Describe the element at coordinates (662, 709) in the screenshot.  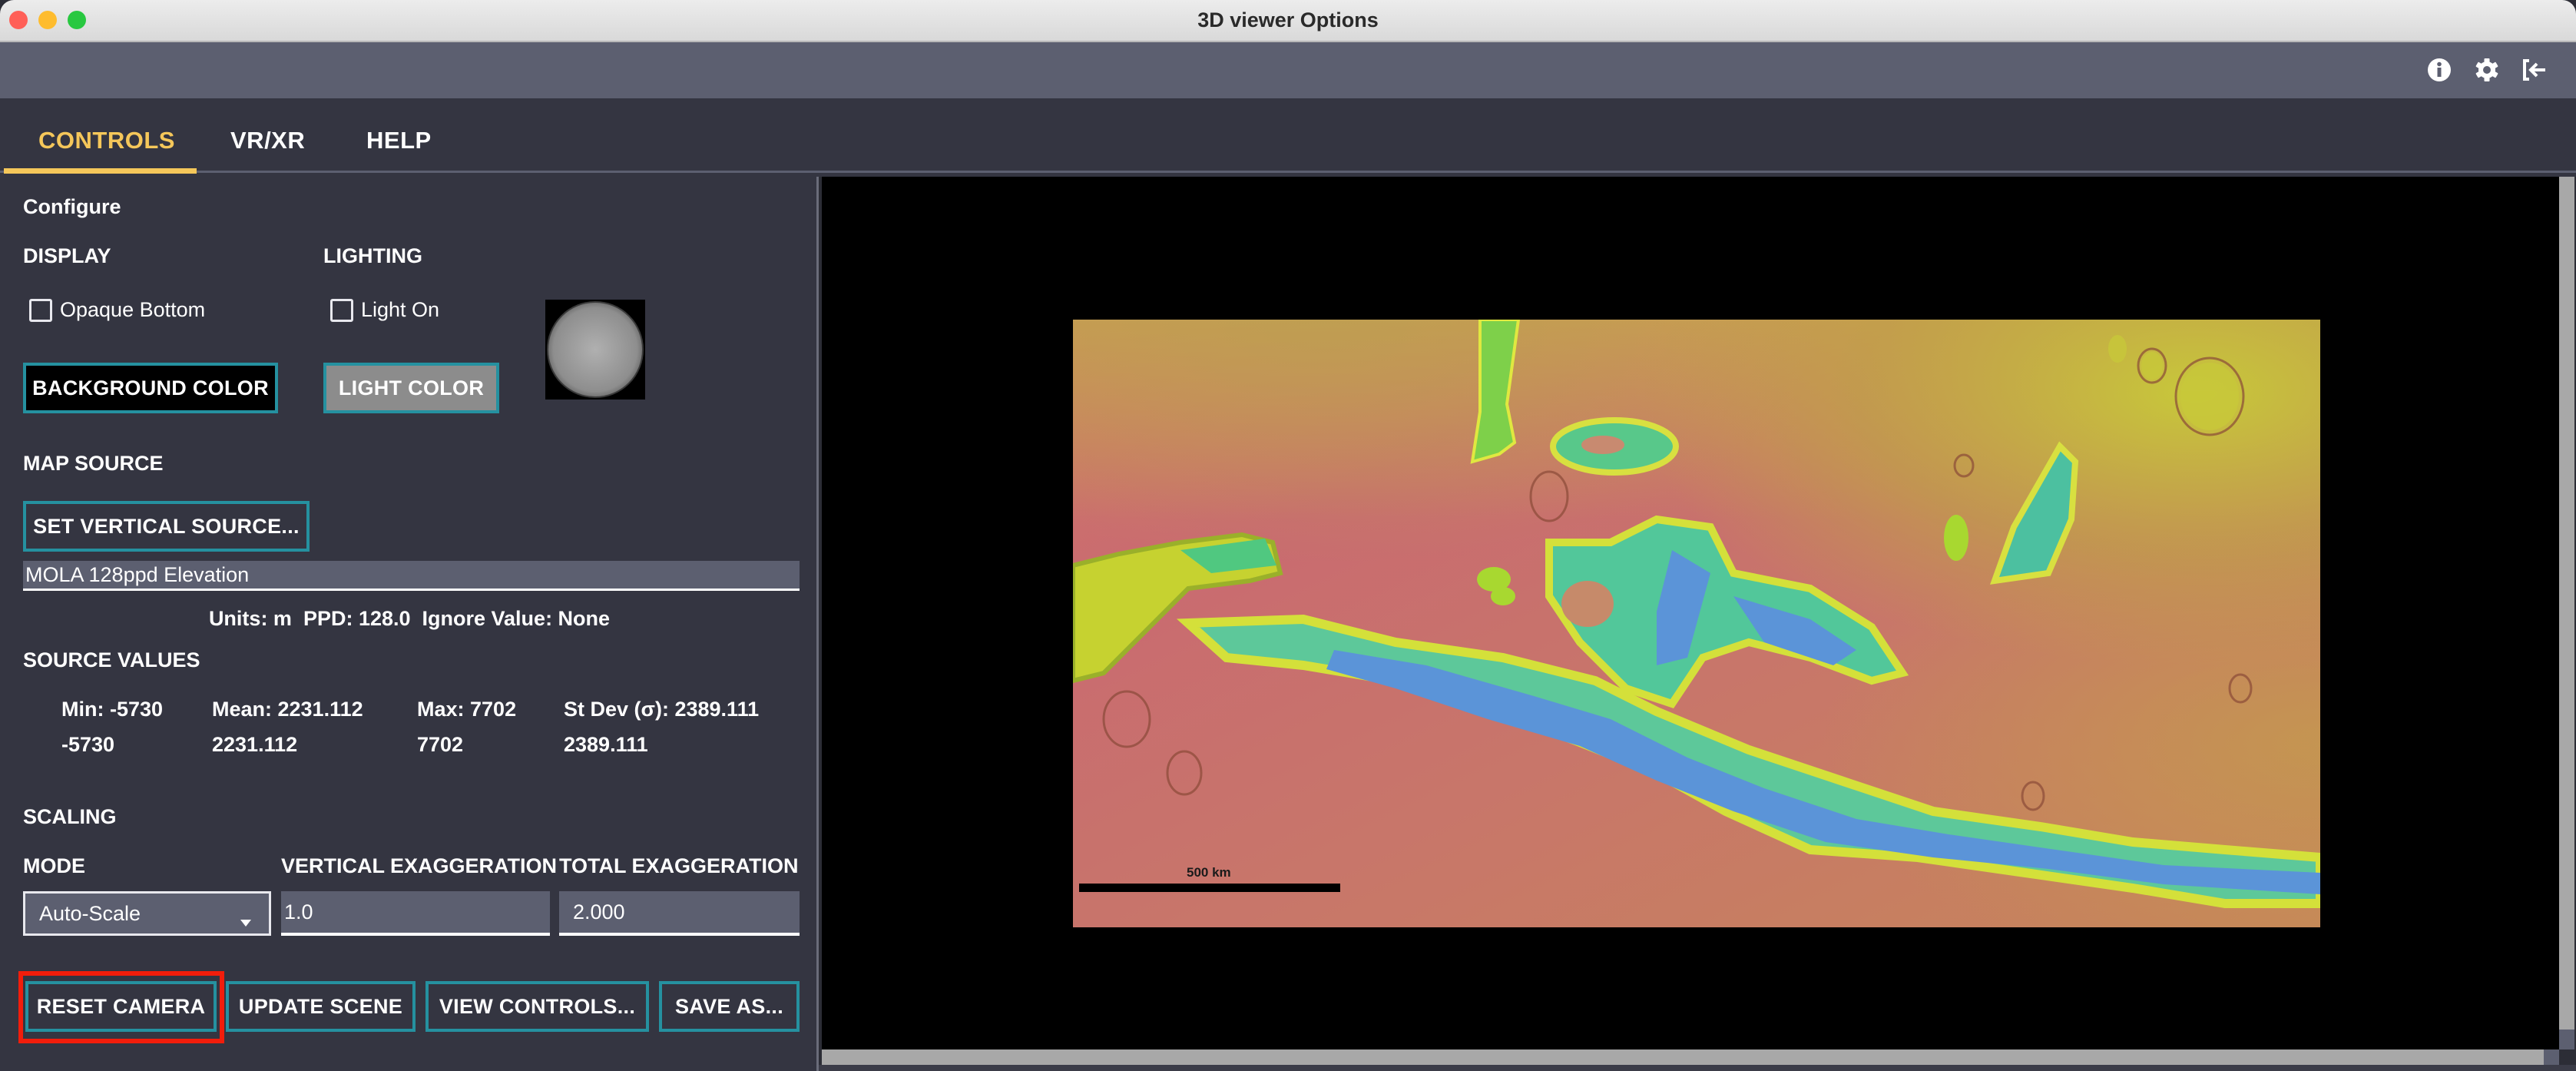
I see `stdev-label: St Dev (σ): 2389.111` at that location.